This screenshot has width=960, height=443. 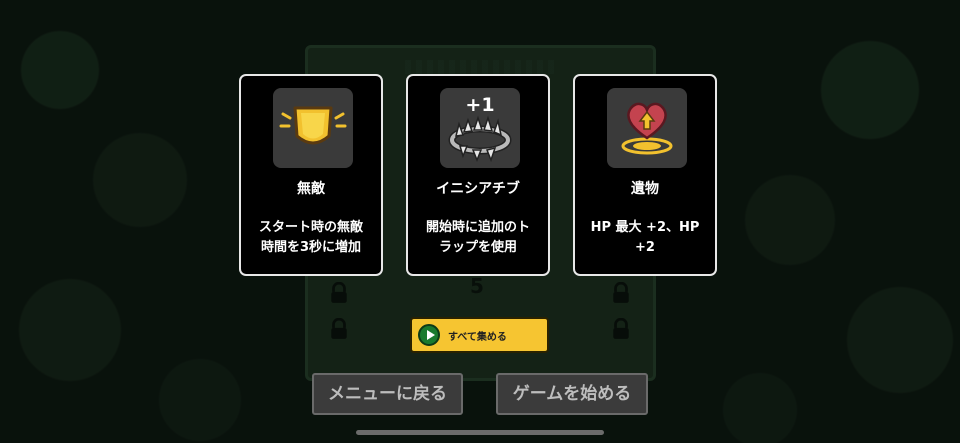 I want to click on home-indicator, so click(x=480, y=432).